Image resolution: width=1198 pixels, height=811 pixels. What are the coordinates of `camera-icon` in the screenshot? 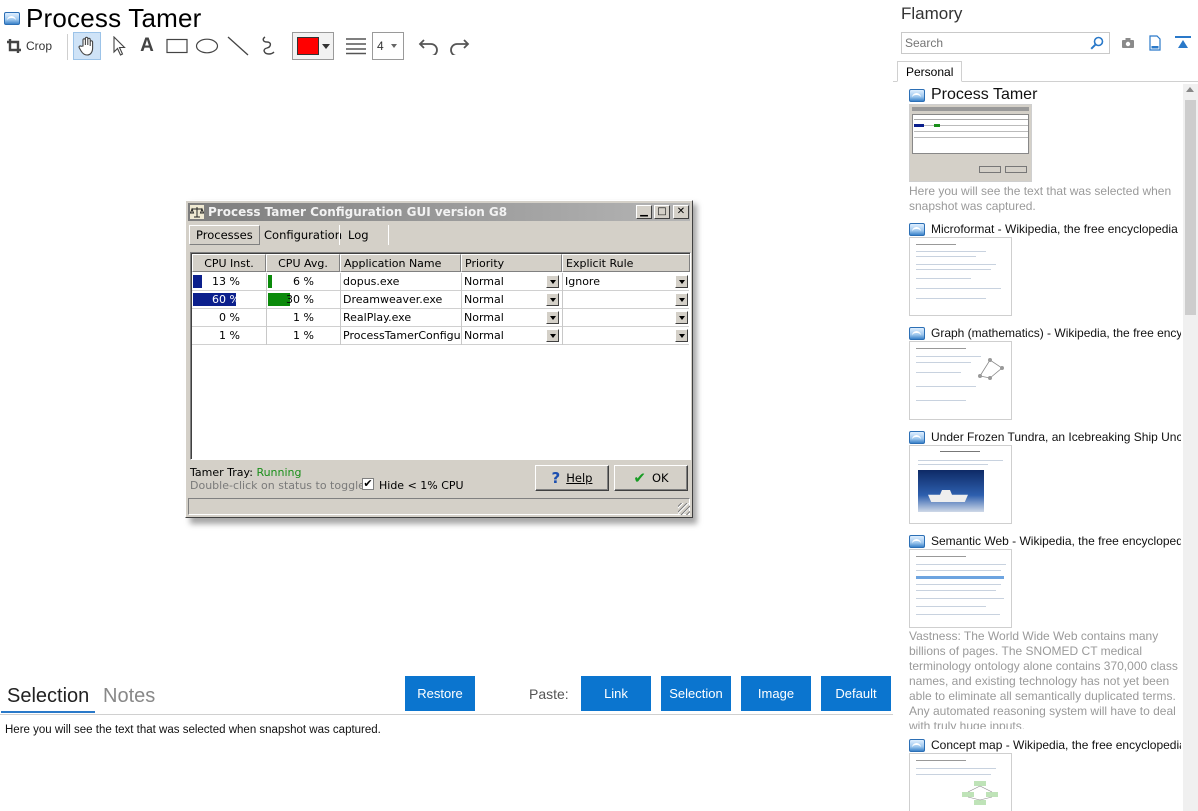 It's located at (1128, 43).